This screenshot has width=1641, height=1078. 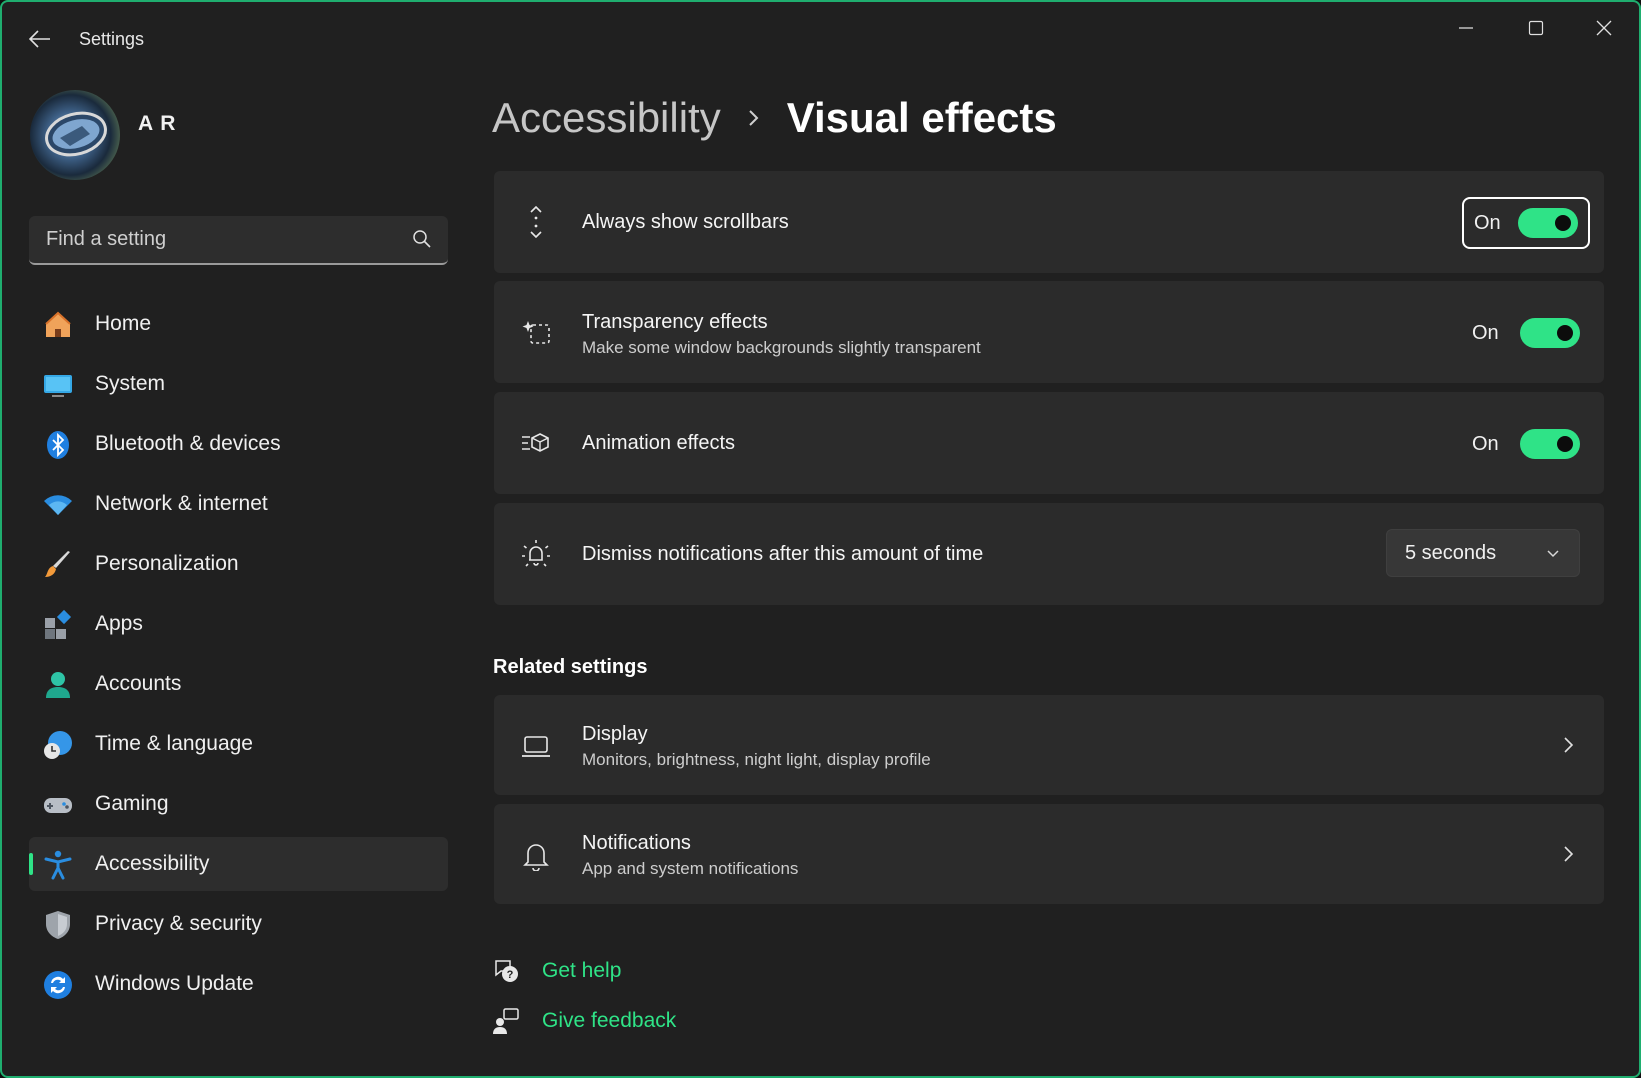 What do you see at coordinates (174, 983) in the screenshot?
I see `sidebar-item-label: Windows Update` at bounding box center [174, 983].